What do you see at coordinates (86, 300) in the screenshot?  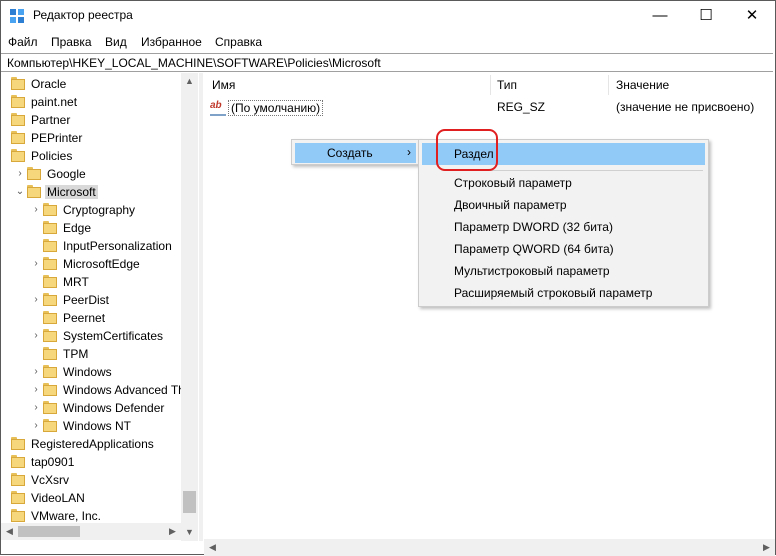 I see `tree-node-label: PeerDist` at bounding box center [86, 300].